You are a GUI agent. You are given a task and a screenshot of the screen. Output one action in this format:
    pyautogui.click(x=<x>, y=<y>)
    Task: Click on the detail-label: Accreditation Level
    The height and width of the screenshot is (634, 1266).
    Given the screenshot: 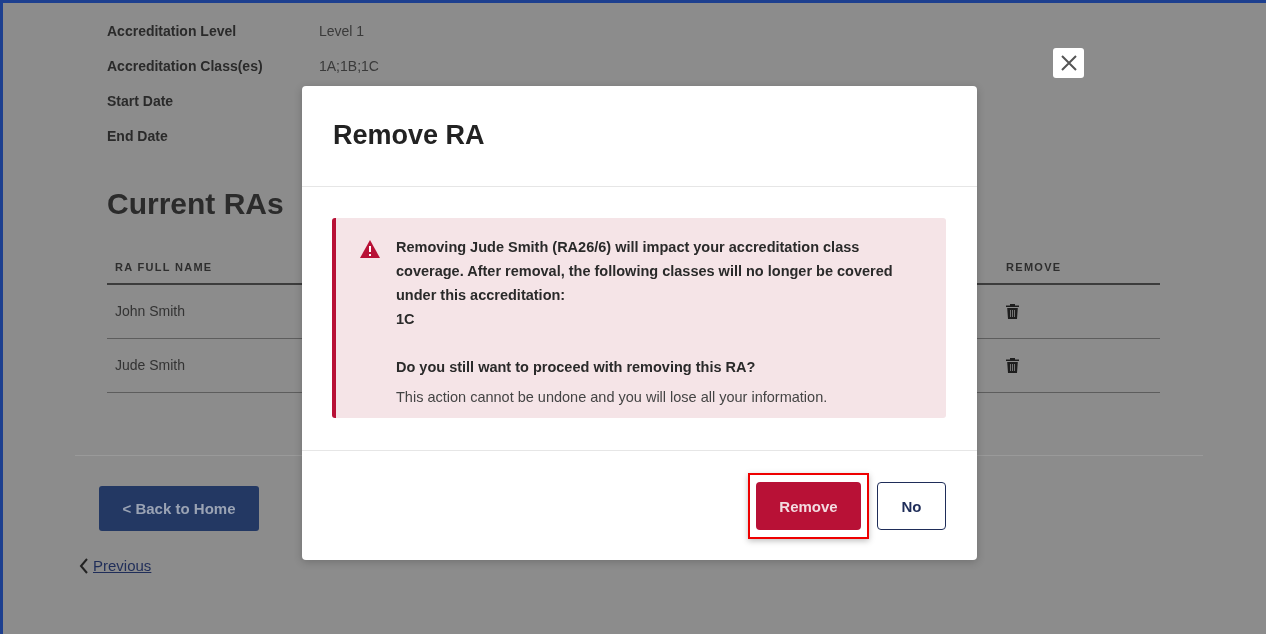 What is the action you would take?
    pyautogui.click(x=172, y=31)
    